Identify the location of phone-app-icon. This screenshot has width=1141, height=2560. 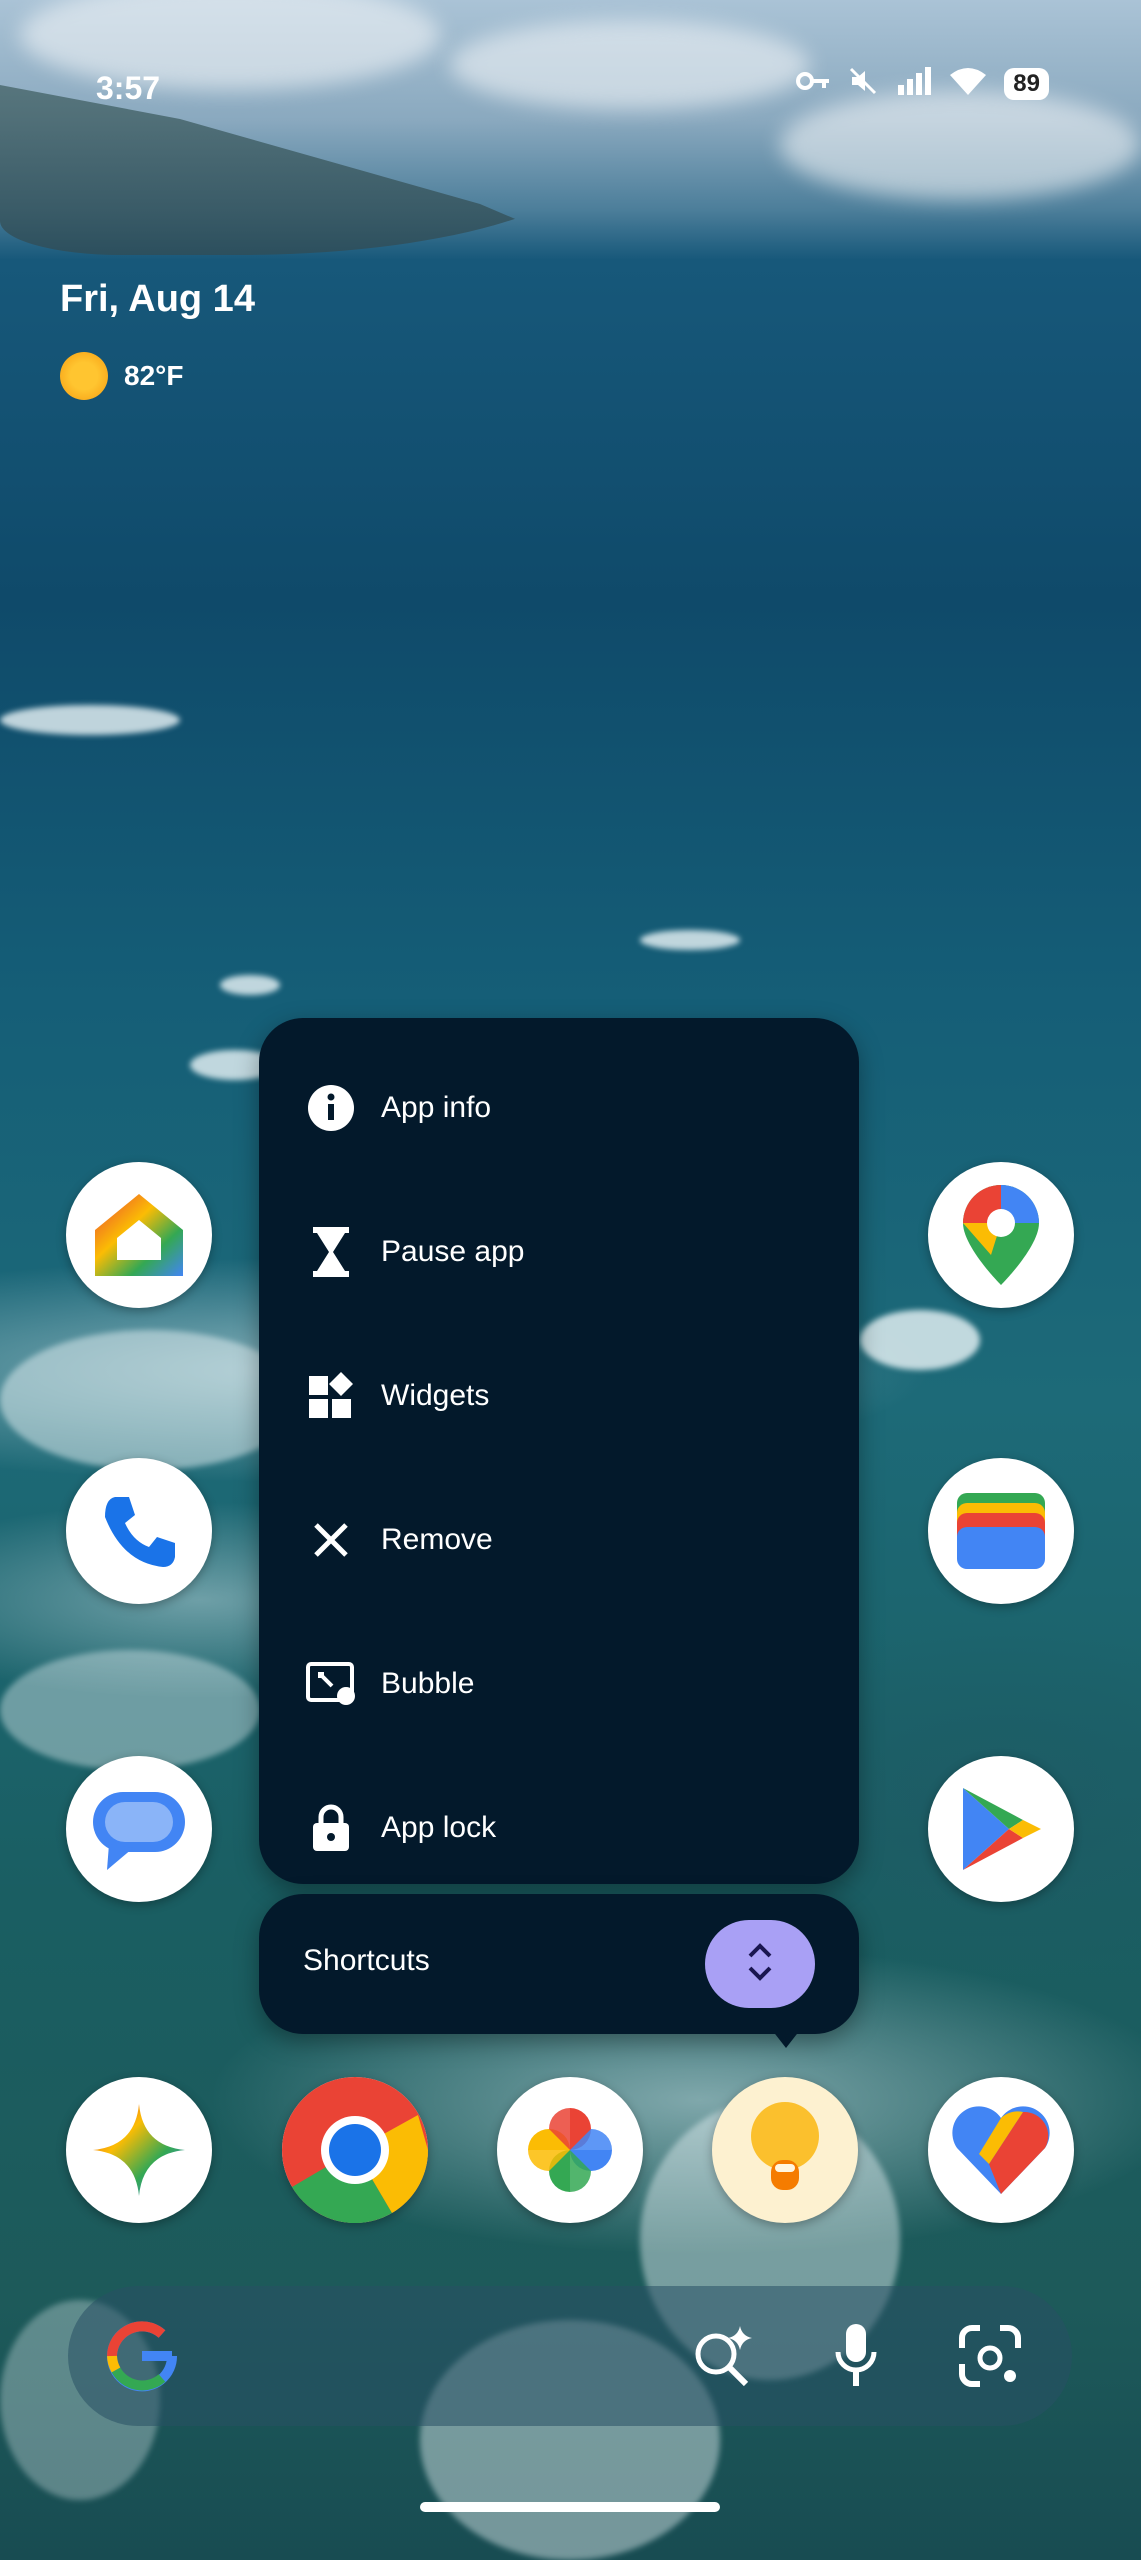
(139, 1531).